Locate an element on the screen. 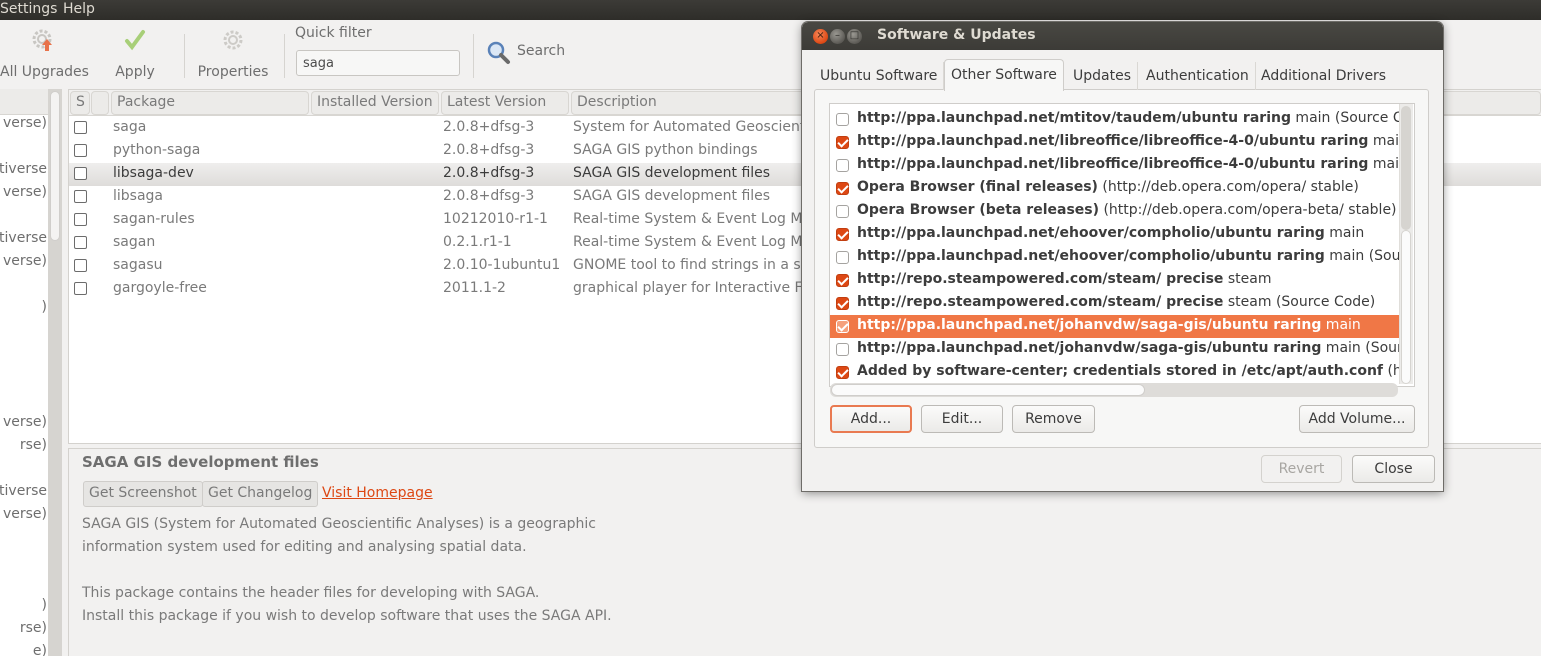 This screenshot has width=1541, height=656. sidebar-item: e) is located at coordinates (40, 649).